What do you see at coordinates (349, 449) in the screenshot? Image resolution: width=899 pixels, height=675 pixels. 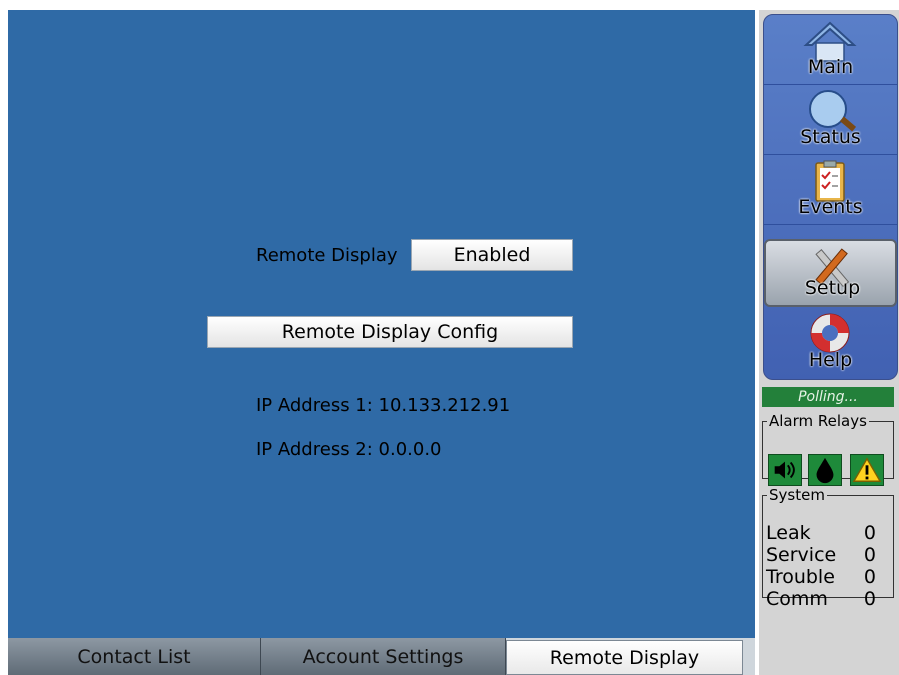 I see `ip-address-2: IP Address 2: 0.0.0.0` at bounding box center [349, 449].